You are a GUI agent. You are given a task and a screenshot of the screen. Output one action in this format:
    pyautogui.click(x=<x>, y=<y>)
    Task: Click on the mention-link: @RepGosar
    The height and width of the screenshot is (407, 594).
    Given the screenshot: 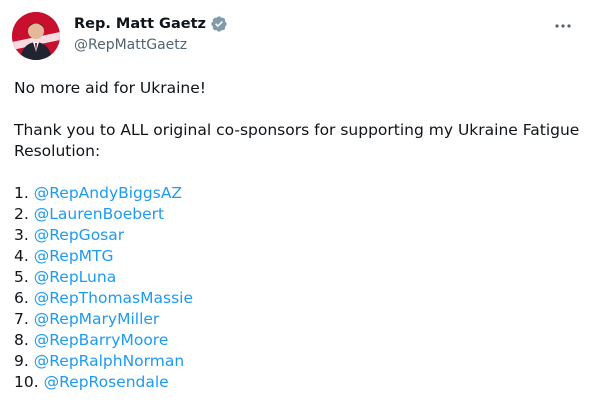 What is the action you would take?
    pyautogui.click(x=79, y=235)
    